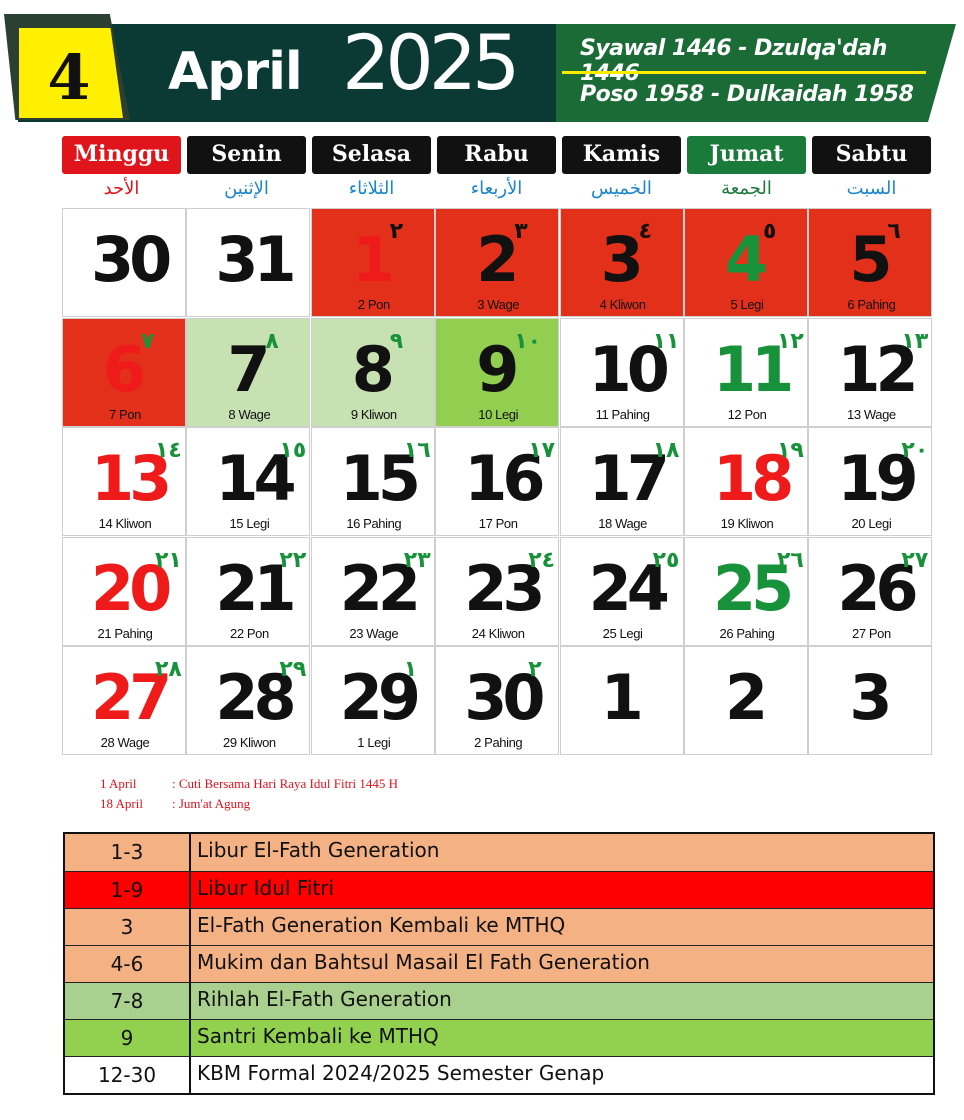  Describe the element at coordinates (499, 889) in the screenshot. I see `schedule-row: 1-9 Libur Idul Fitri` at that location.